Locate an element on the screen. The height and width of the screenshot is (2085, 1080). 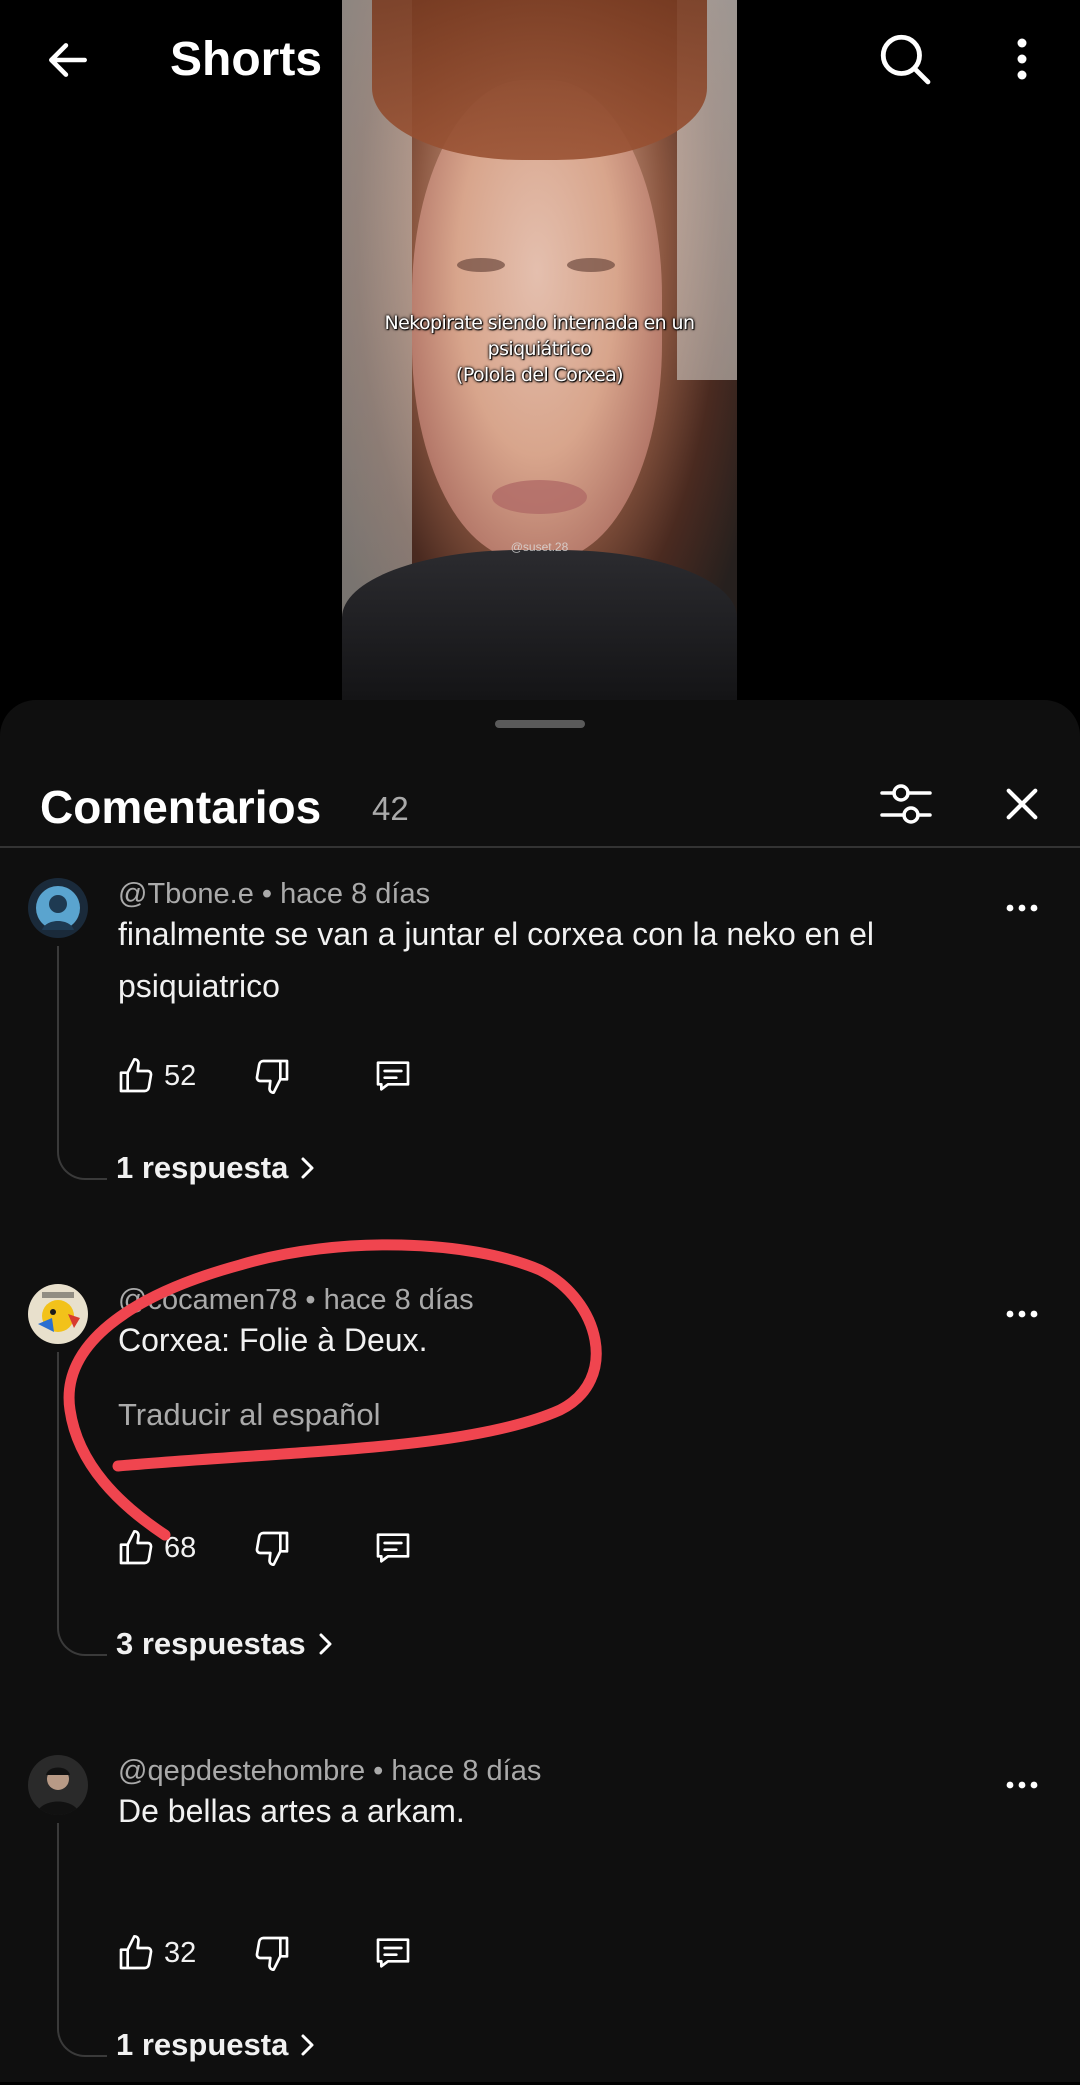
more-vert-icon is located at coordinates (1022, 59).